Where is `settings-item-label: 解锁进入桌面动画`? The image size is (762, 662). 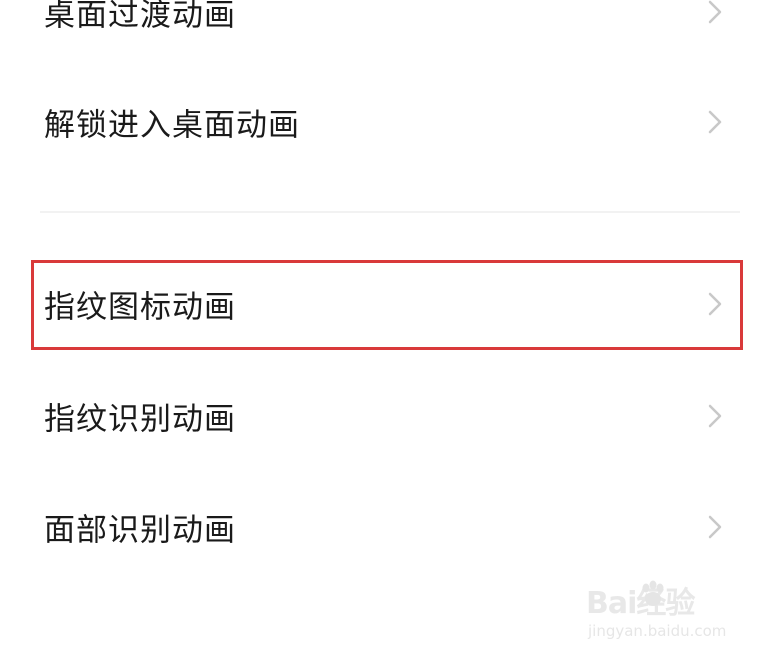
settings-item-label: 解锁进入桌面动画 is located at coordinates (172, 125).